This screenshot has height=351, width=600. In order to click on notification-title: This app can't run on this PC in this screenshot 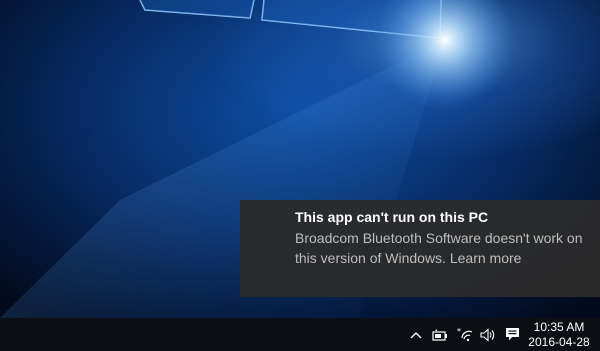, I will do `click(392, 217)`.